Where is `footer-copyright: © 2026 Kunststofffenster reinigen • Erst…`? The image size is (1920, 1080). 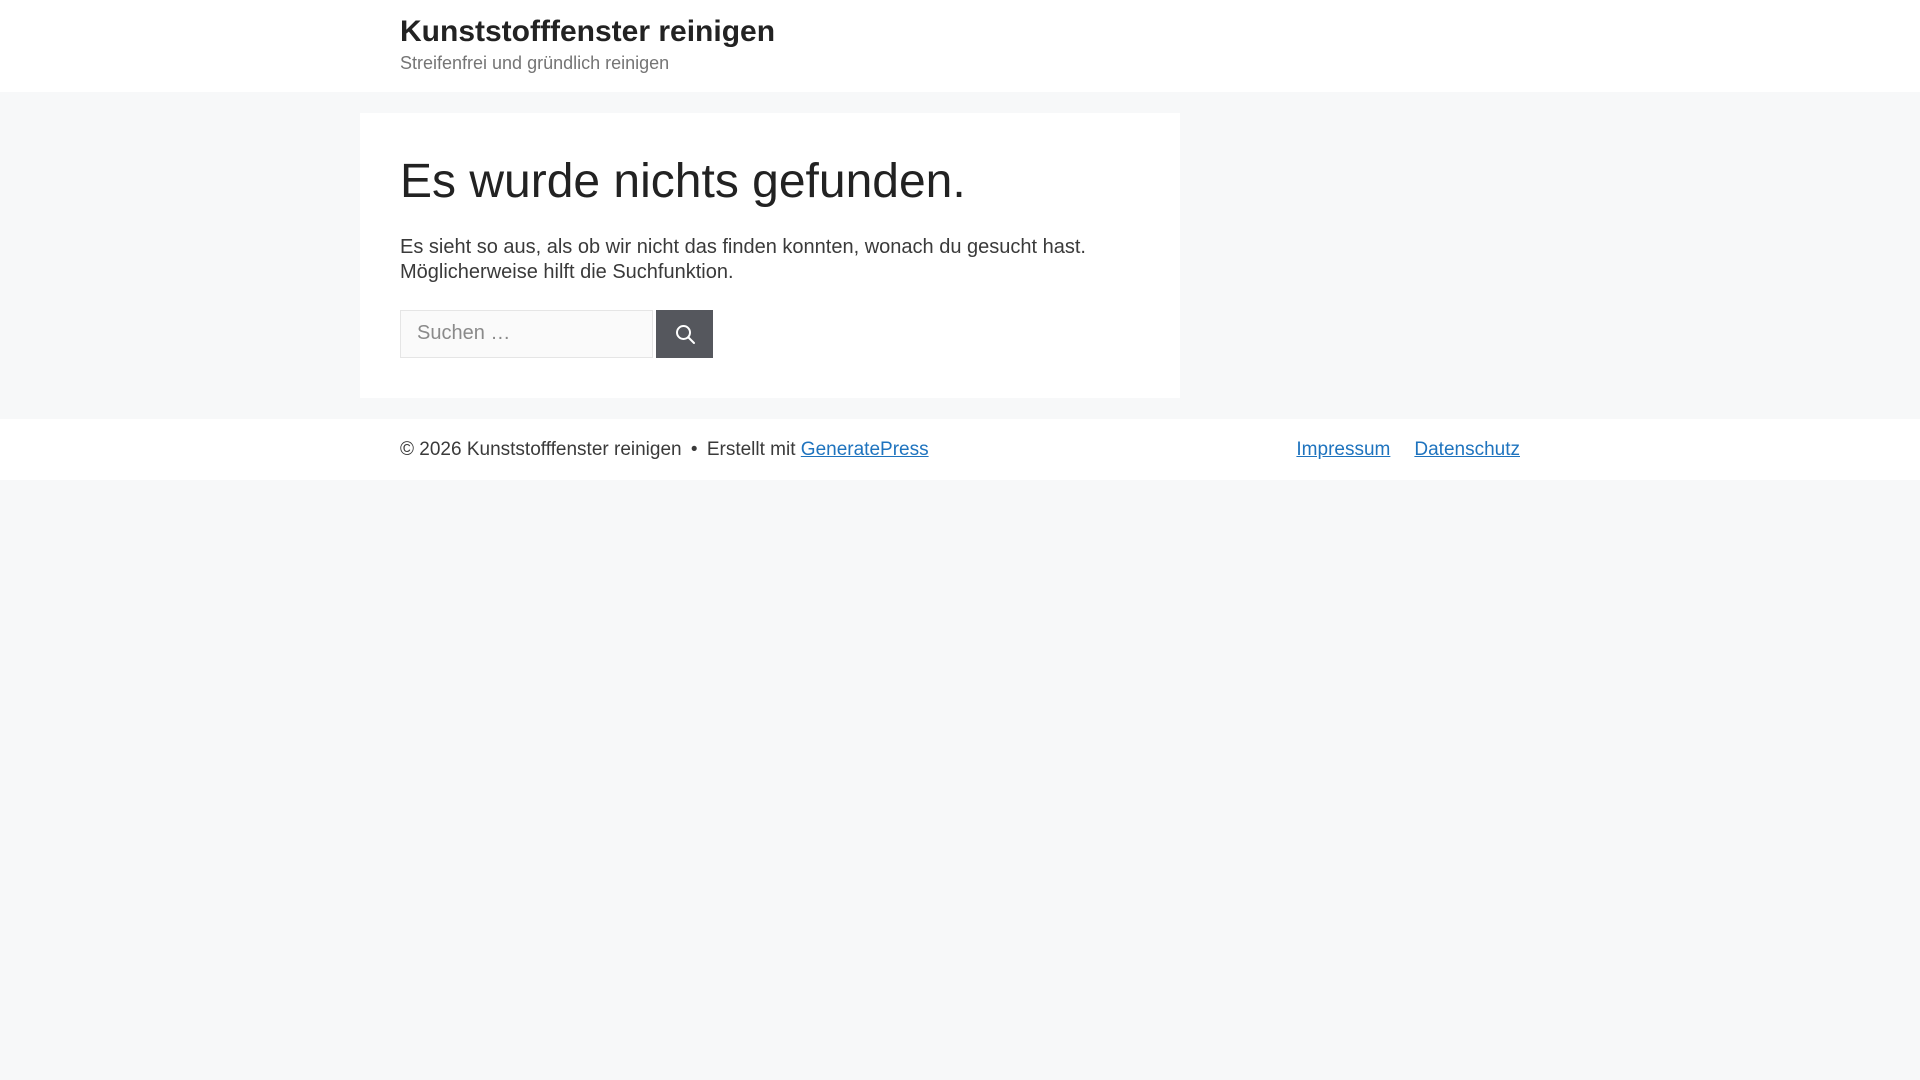 footer-copyright: © 2026 Kunststofffenster reinigen • Erst… is located at coordinates (664, 449).